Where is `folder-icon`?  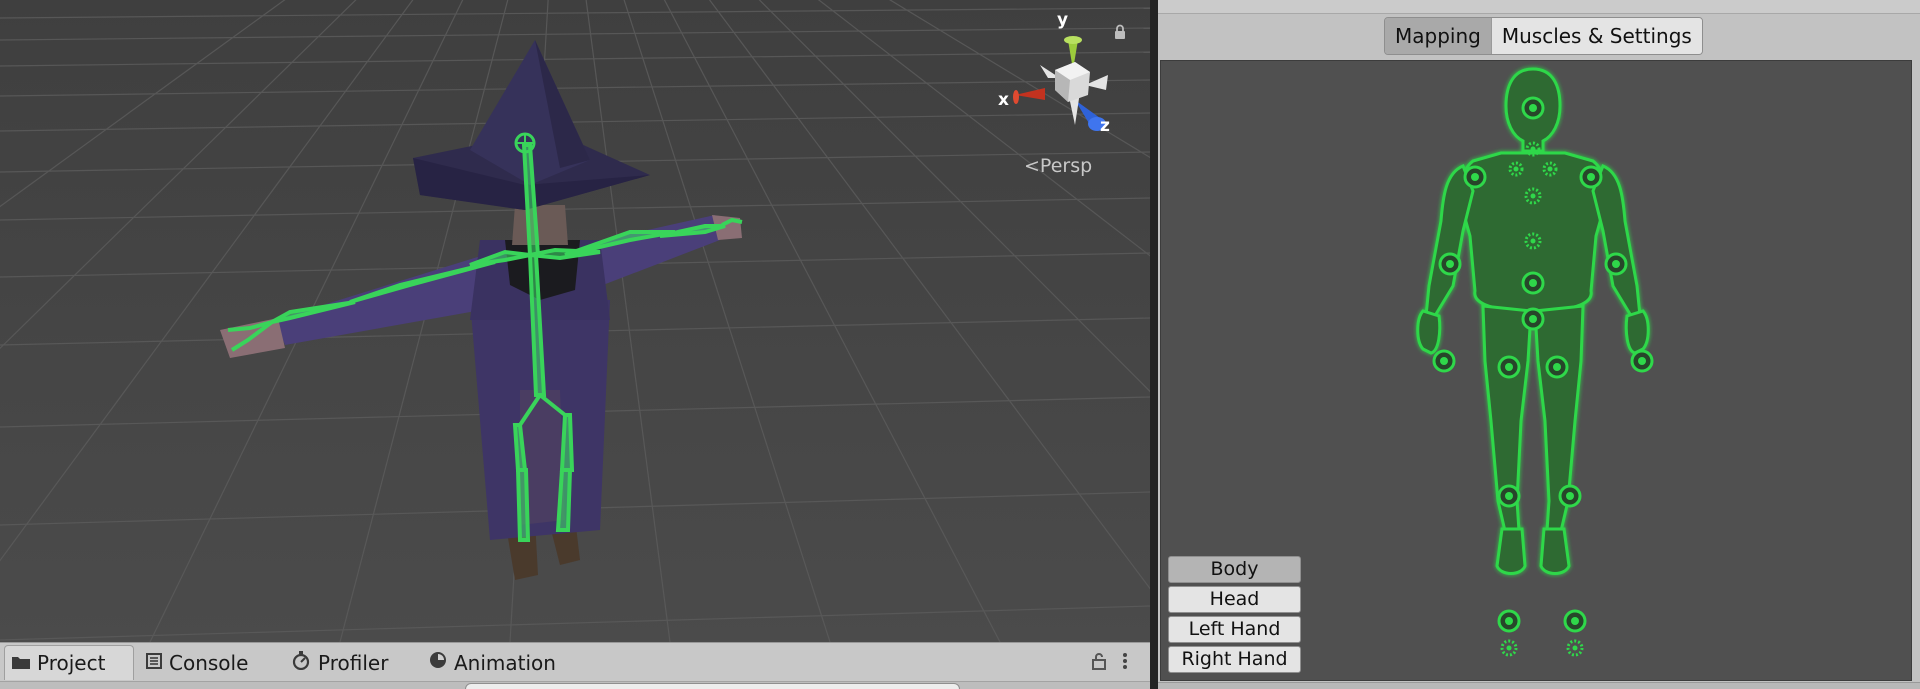
folder-icon is located at coordinates (21, 663).